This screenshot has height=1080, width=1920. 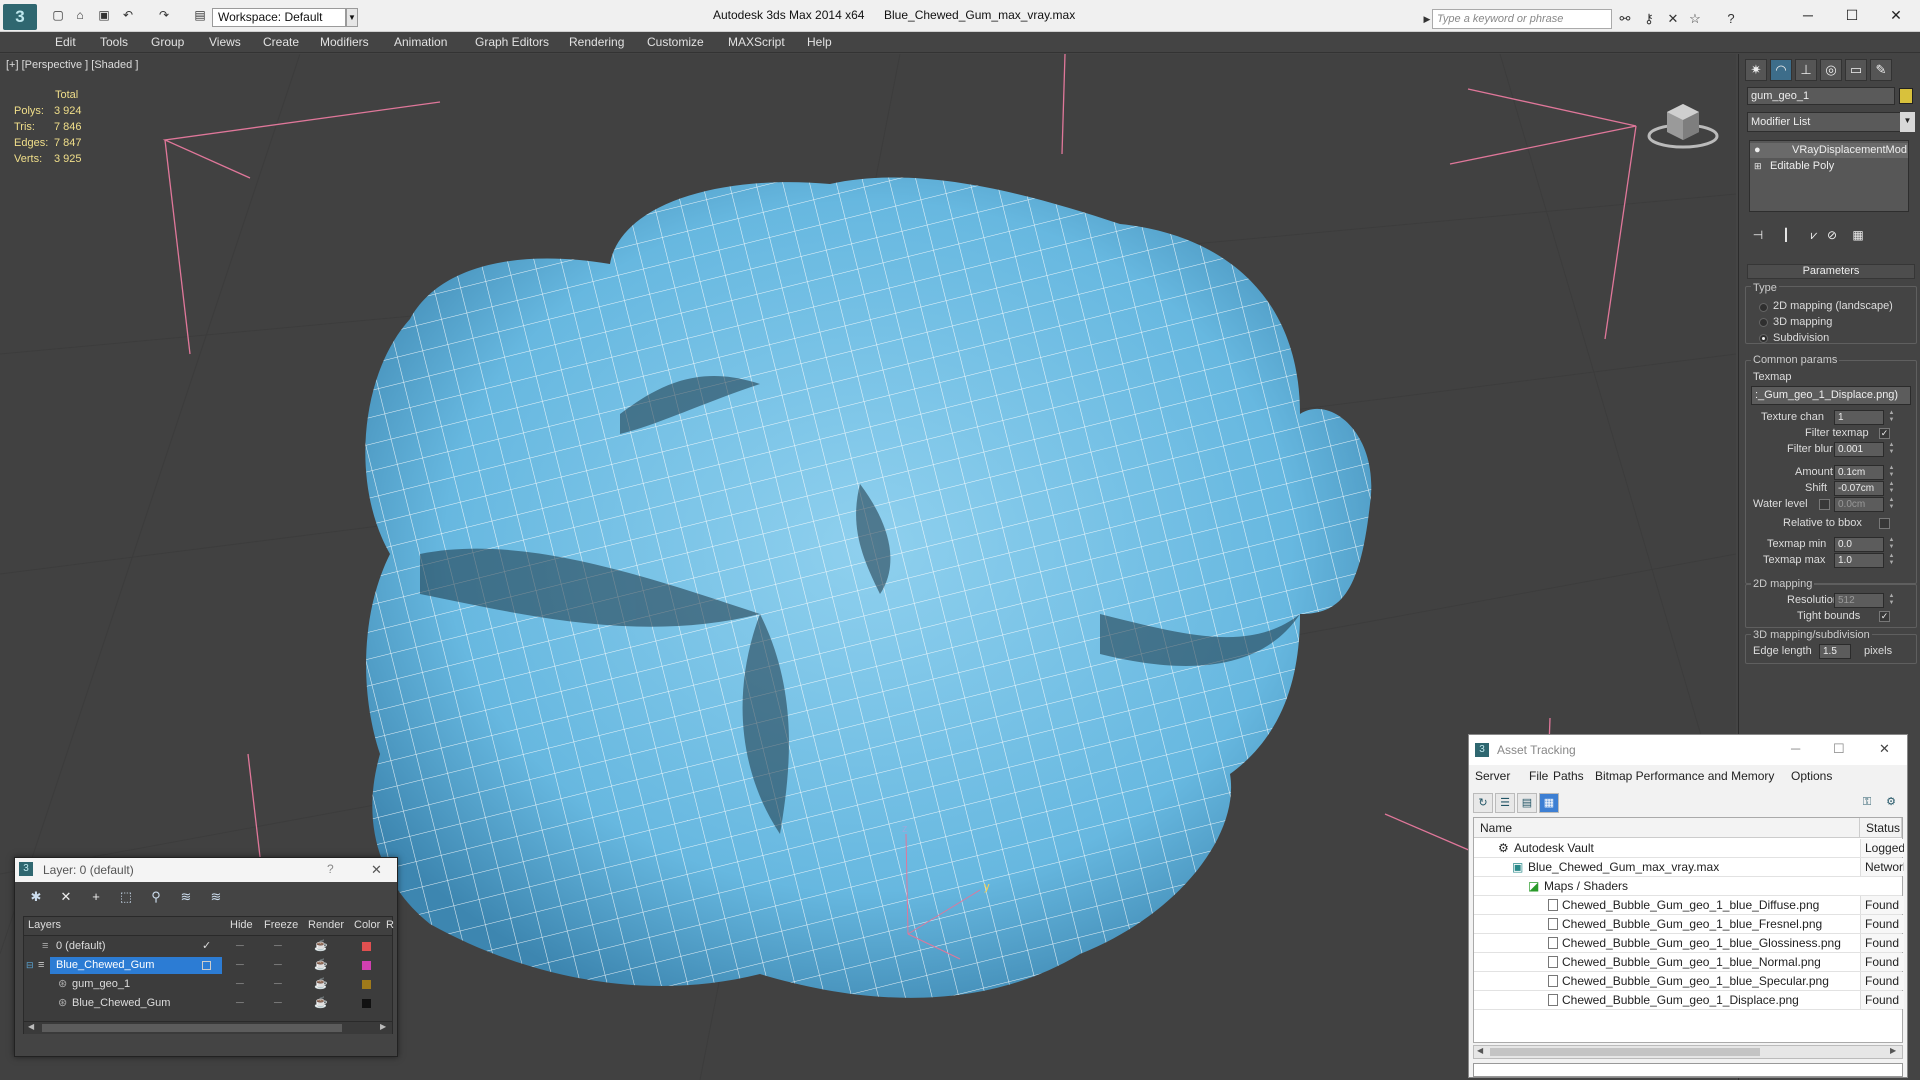 What do you see at coordinates (1859, 449) in the screenshot?
I see `filter-blur-spinner: 0.001` at bounding box center [1859, 449].